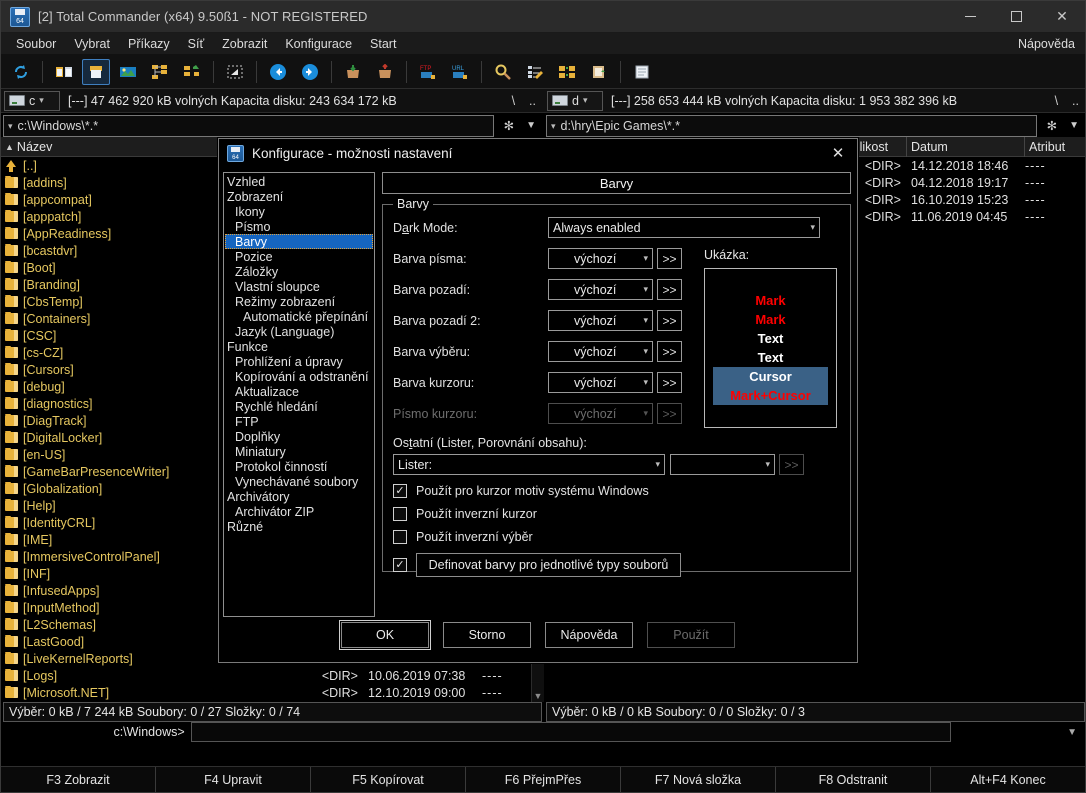 Image resolution: width=1086 pixels, height=793 pixels. Describe the element at coordinates (299, 451) in the screenshot. I see `settings-tree-item: Miniatury` at that location.